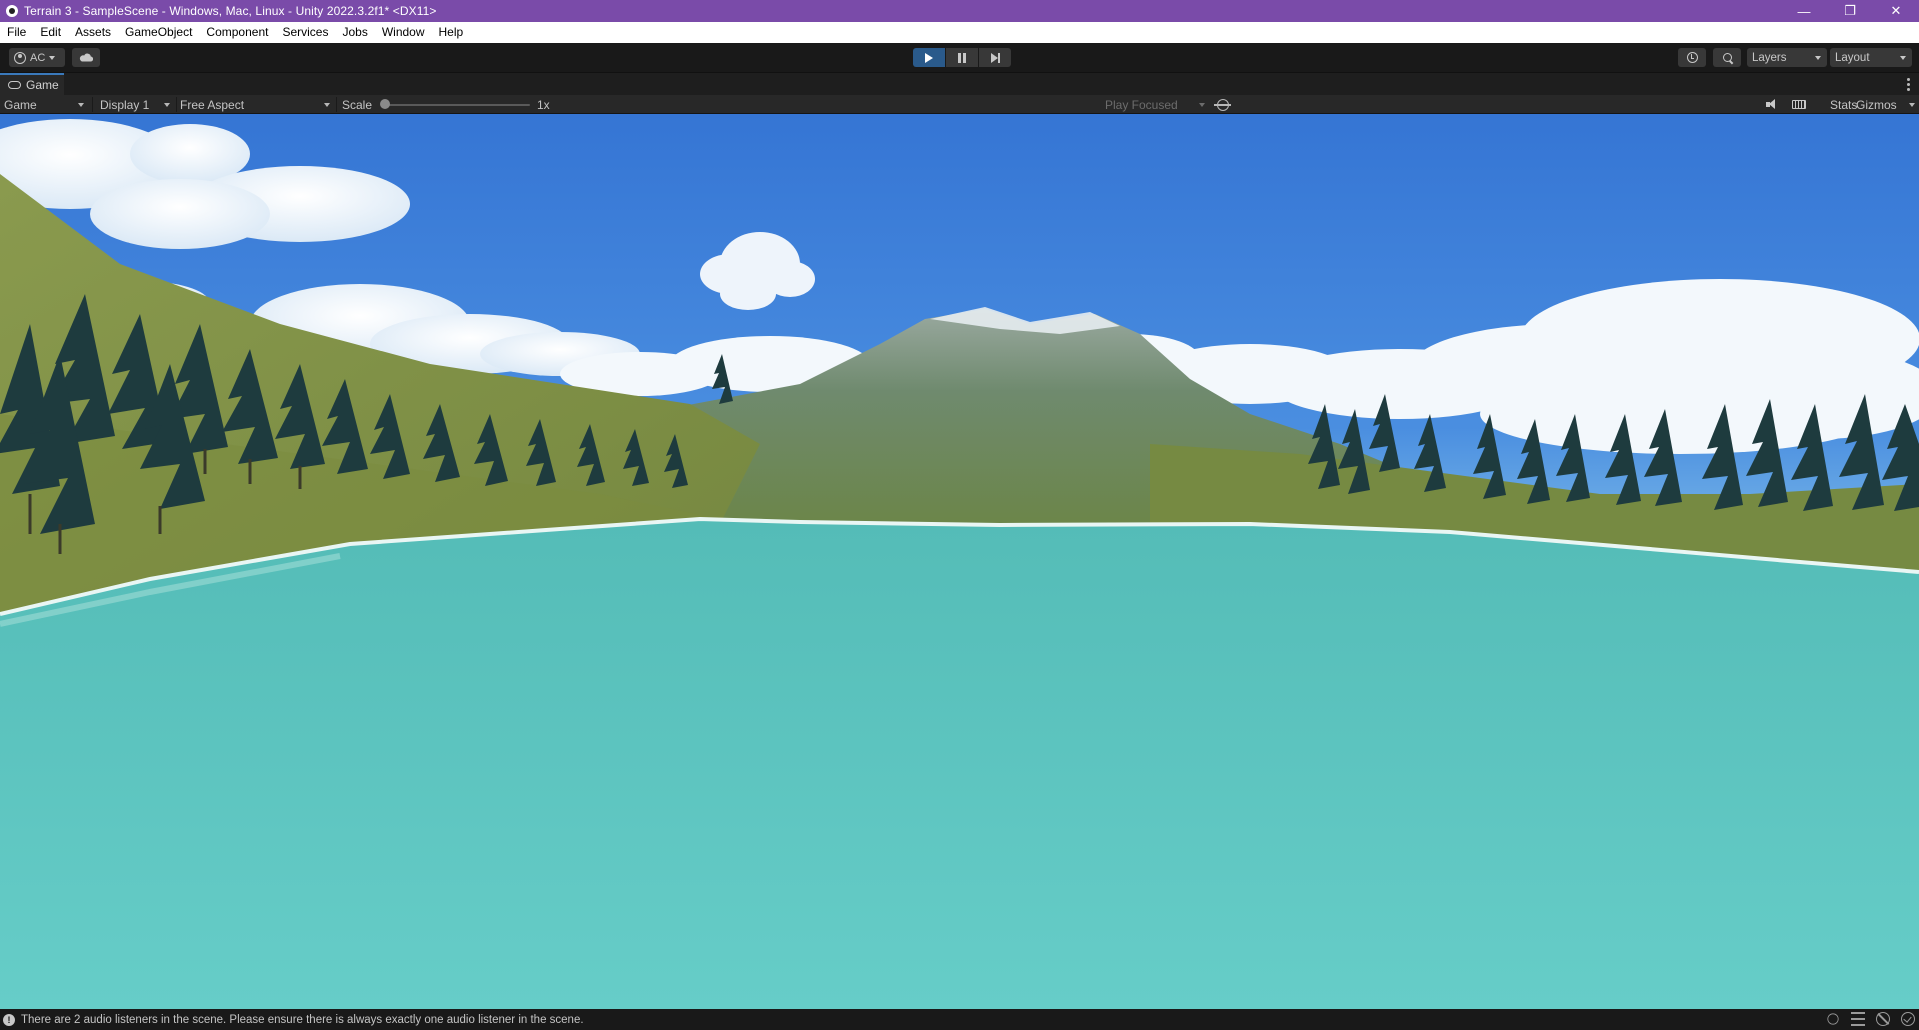 This screenshot has width=1919, height=1030. Describe the element at coordinates (1222, 105) in the screenshot. I see `bug-icon` at that location.